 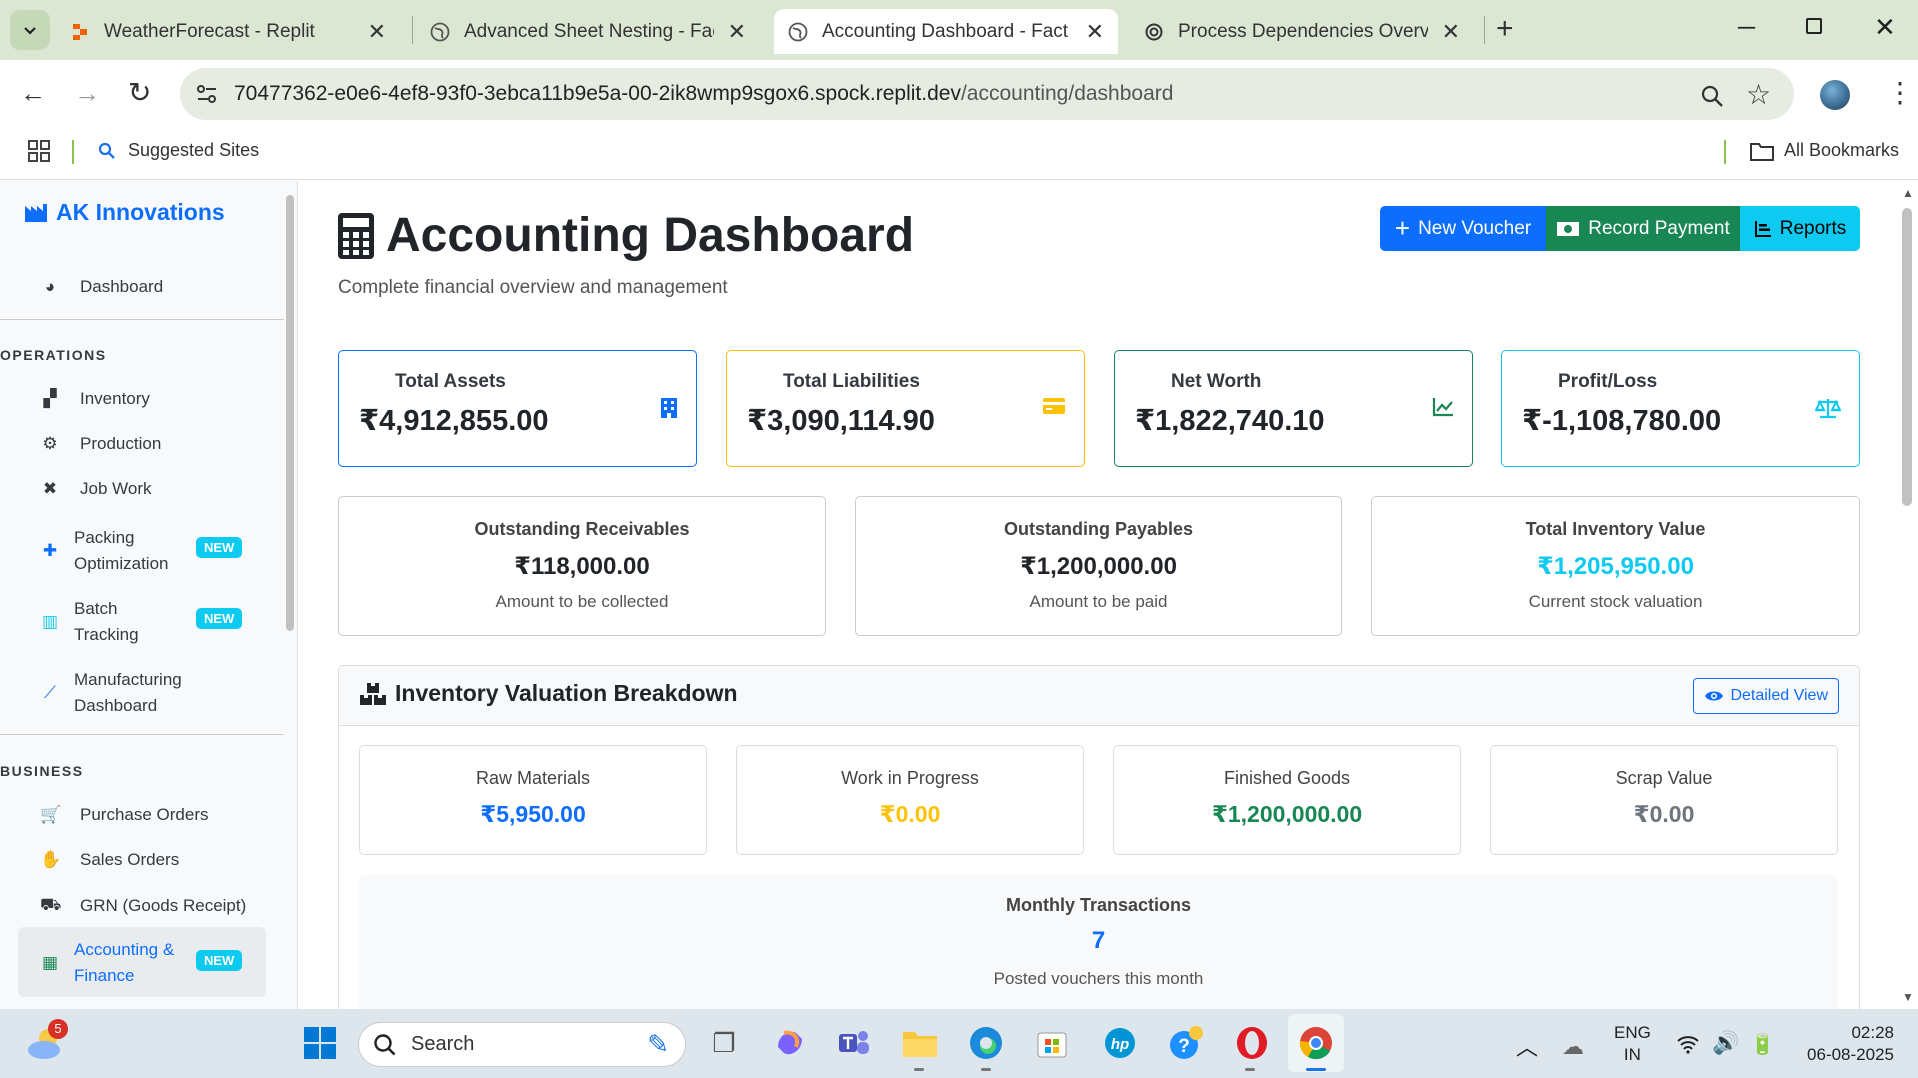 What do you see at coordinates (178, 150) in the screenshot?
I see `suggested-sites-link: Suggested Sites` at bounding box center [178, 150].